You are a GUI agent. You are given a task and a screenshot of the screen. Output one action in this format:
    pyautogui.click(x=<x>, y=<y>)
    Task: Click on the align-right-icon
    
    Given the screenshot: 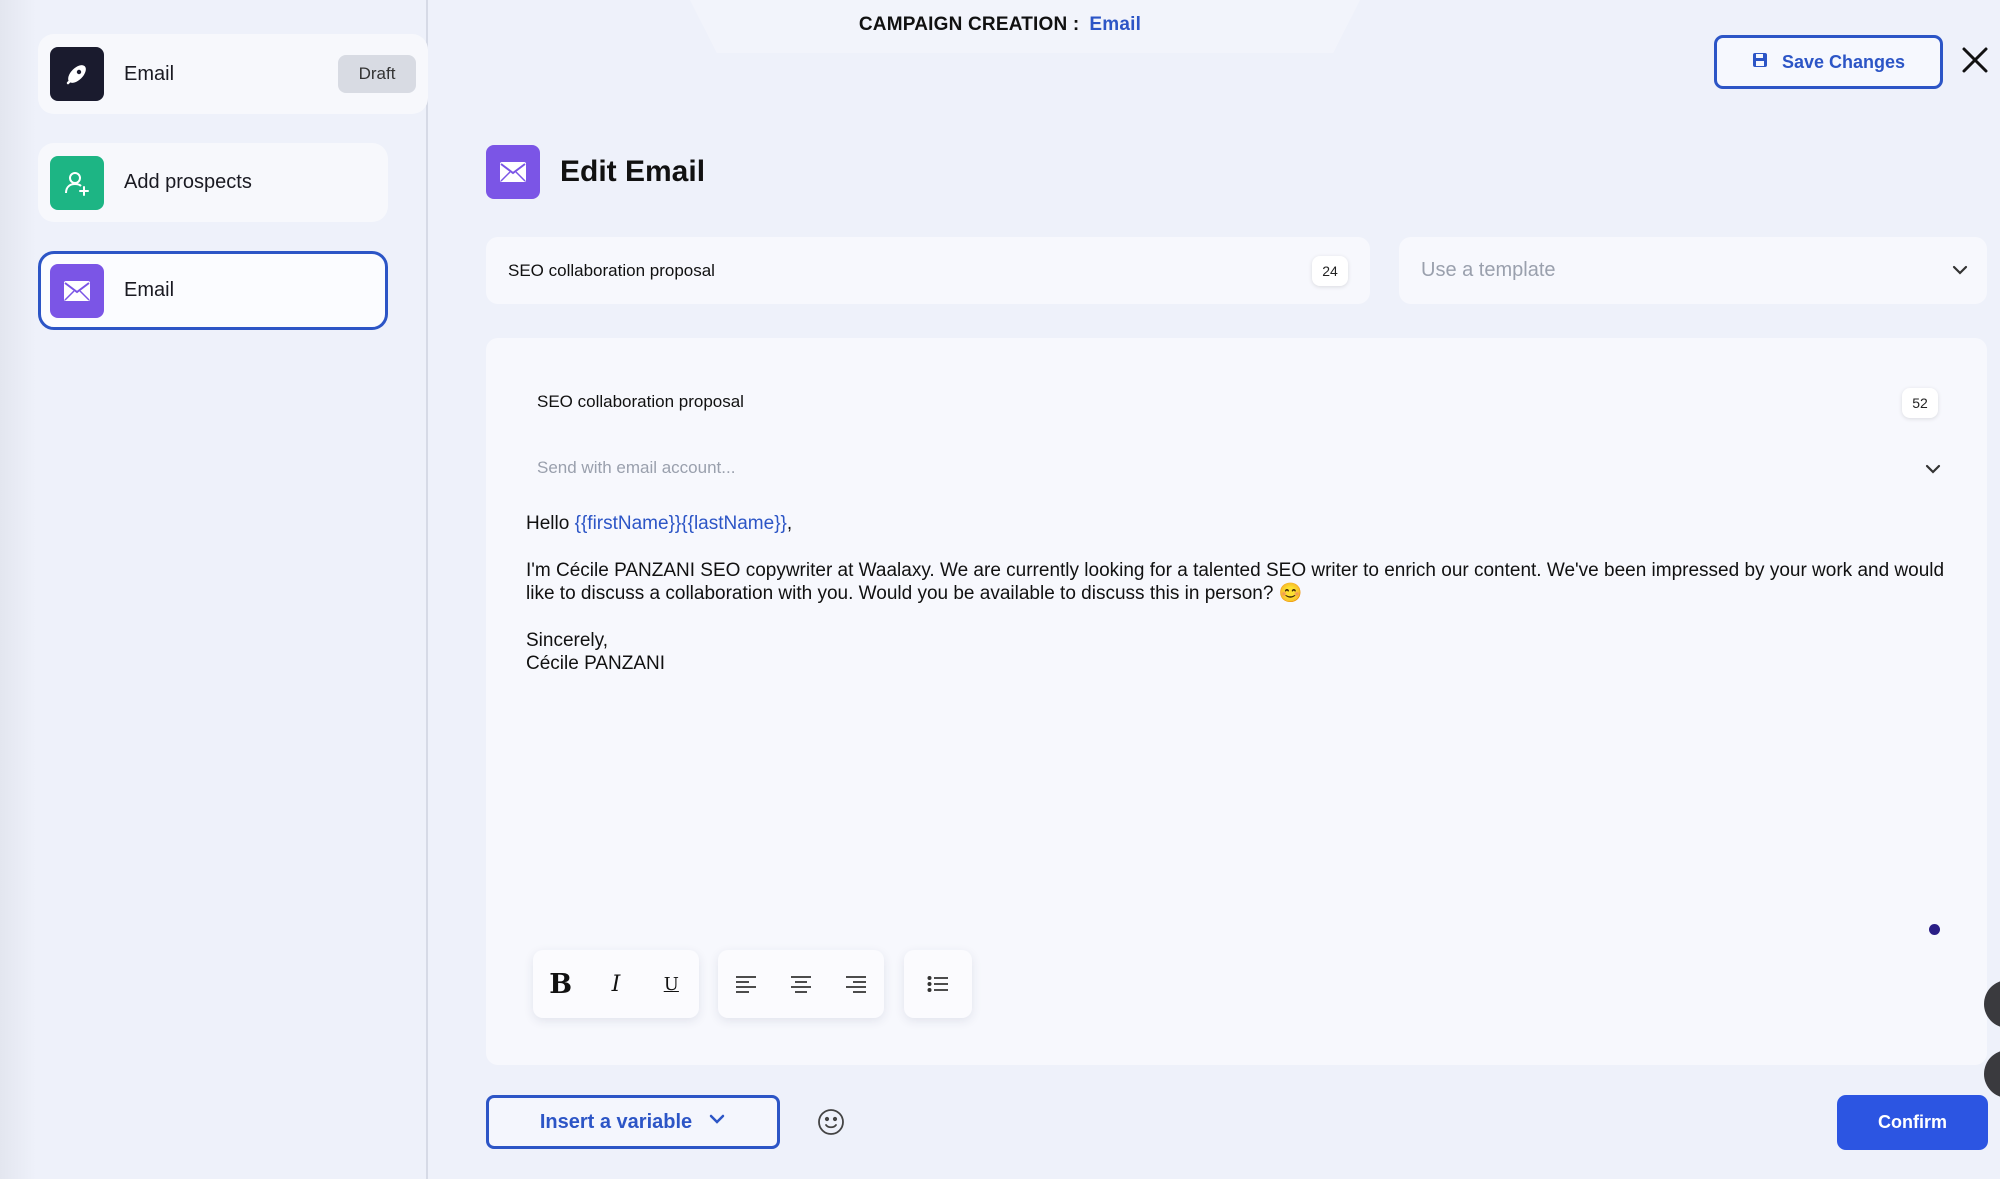 What is the action you would take?
    pyautogui.click(x=856, y=984)
    